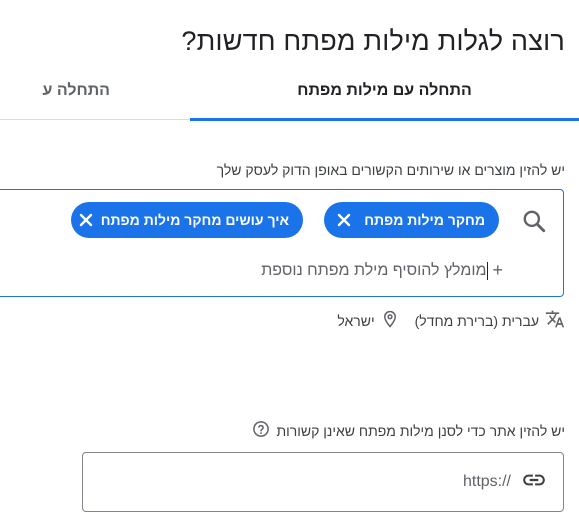 The image size is (579, 524). I want to click on language-selector: עברית (ברירת מחדל), so click(477, 321).